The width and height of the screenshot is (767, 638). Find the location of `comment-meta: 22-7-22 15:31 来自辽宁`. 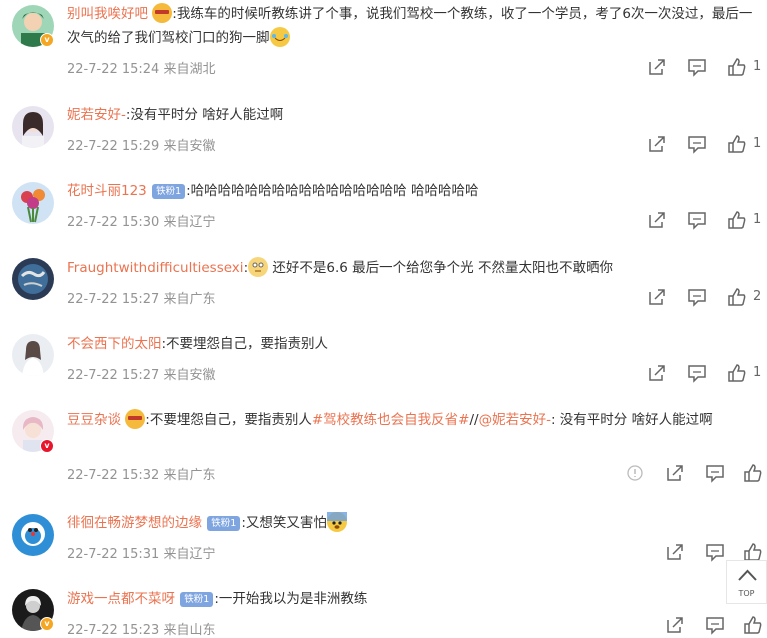

comment-meta: 22-7-22 15:31 来自辽宁 is located at coordinates (141, 554).